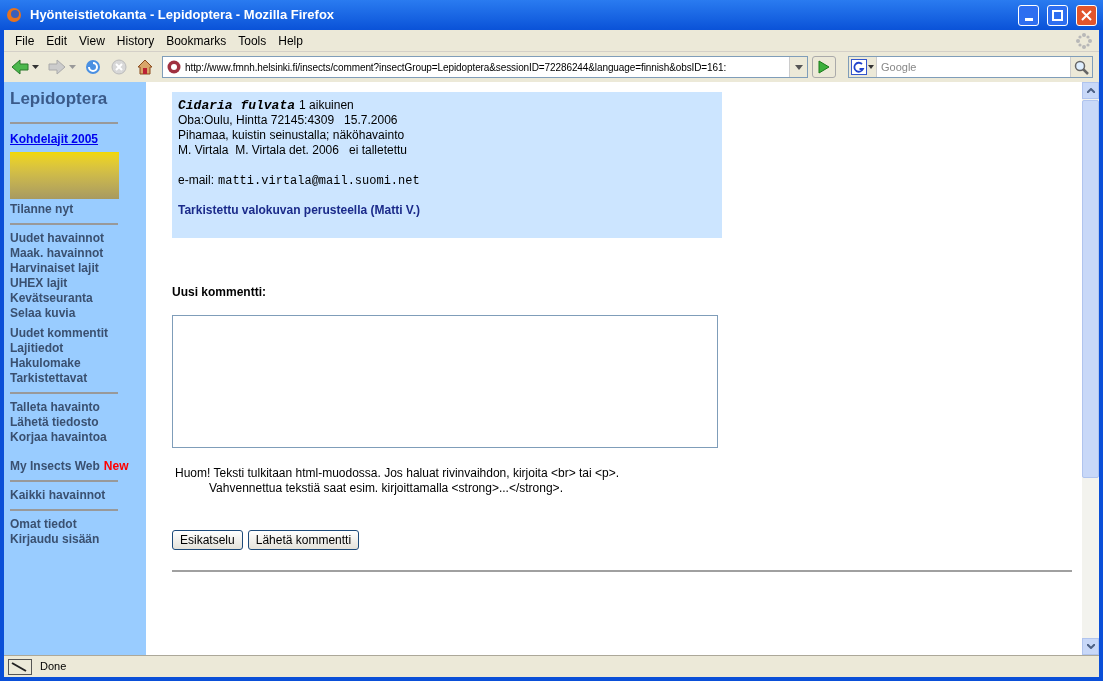 This screenshot has height=681, width=1103. What do you see at coordinates (303, 540) in the screenshot?
I see `form-button: Lähetä kommentti` at bounding box center [303, 540].